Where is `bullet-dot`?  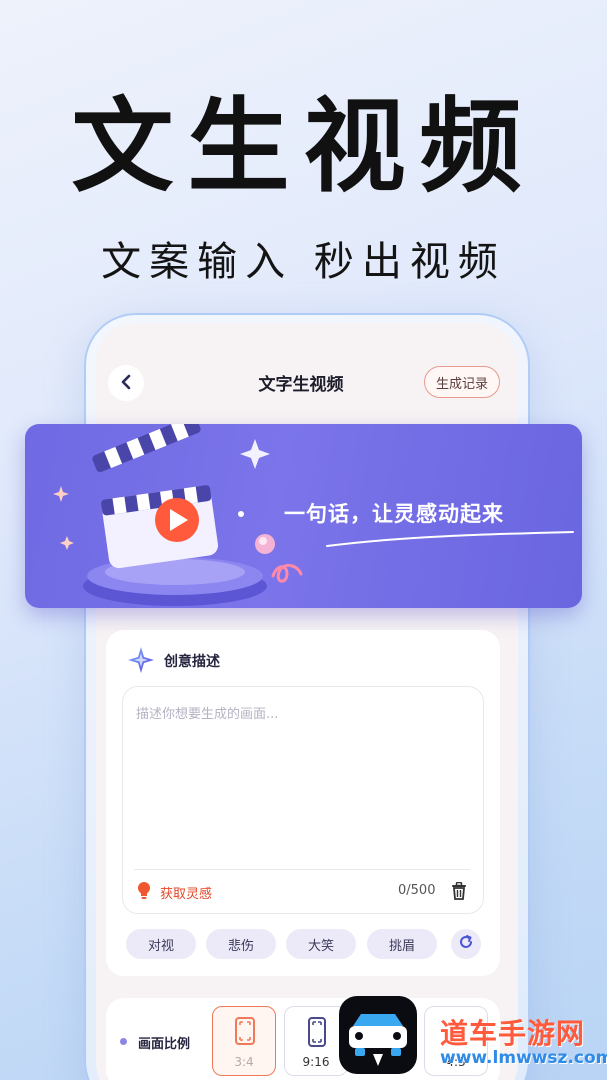
bullet-dot is located at coordinates (123, 1041).